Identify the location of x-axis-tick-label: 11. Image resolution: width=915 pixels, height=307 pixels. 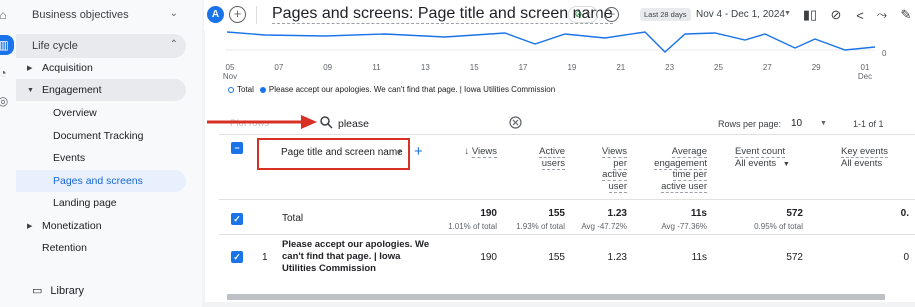
(376, 67).